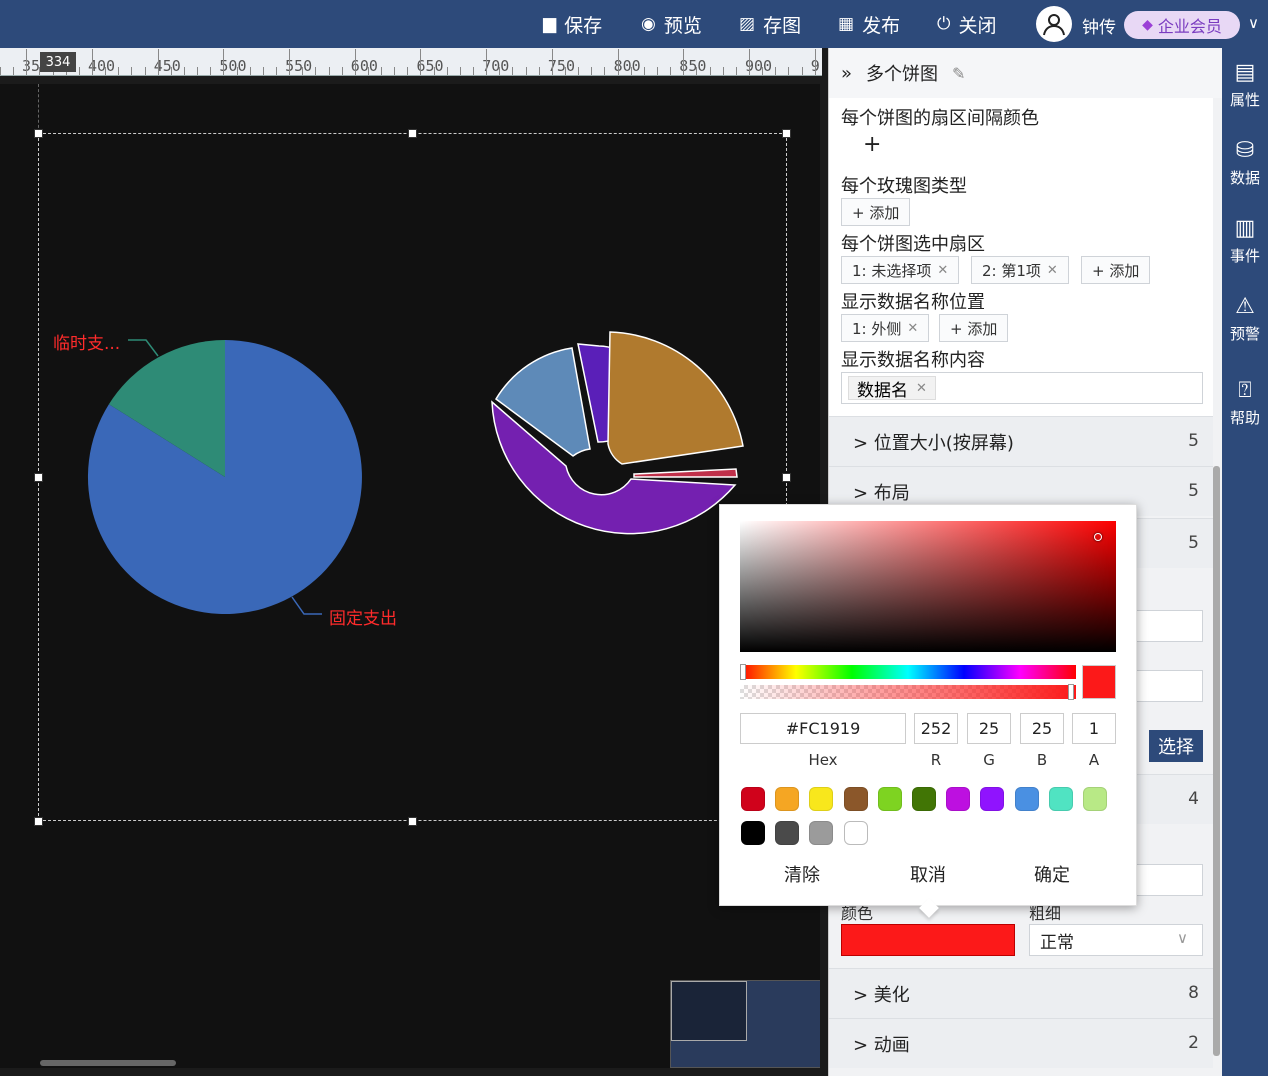  I want to click on add-gap-color-button: +, so click(872, 144).